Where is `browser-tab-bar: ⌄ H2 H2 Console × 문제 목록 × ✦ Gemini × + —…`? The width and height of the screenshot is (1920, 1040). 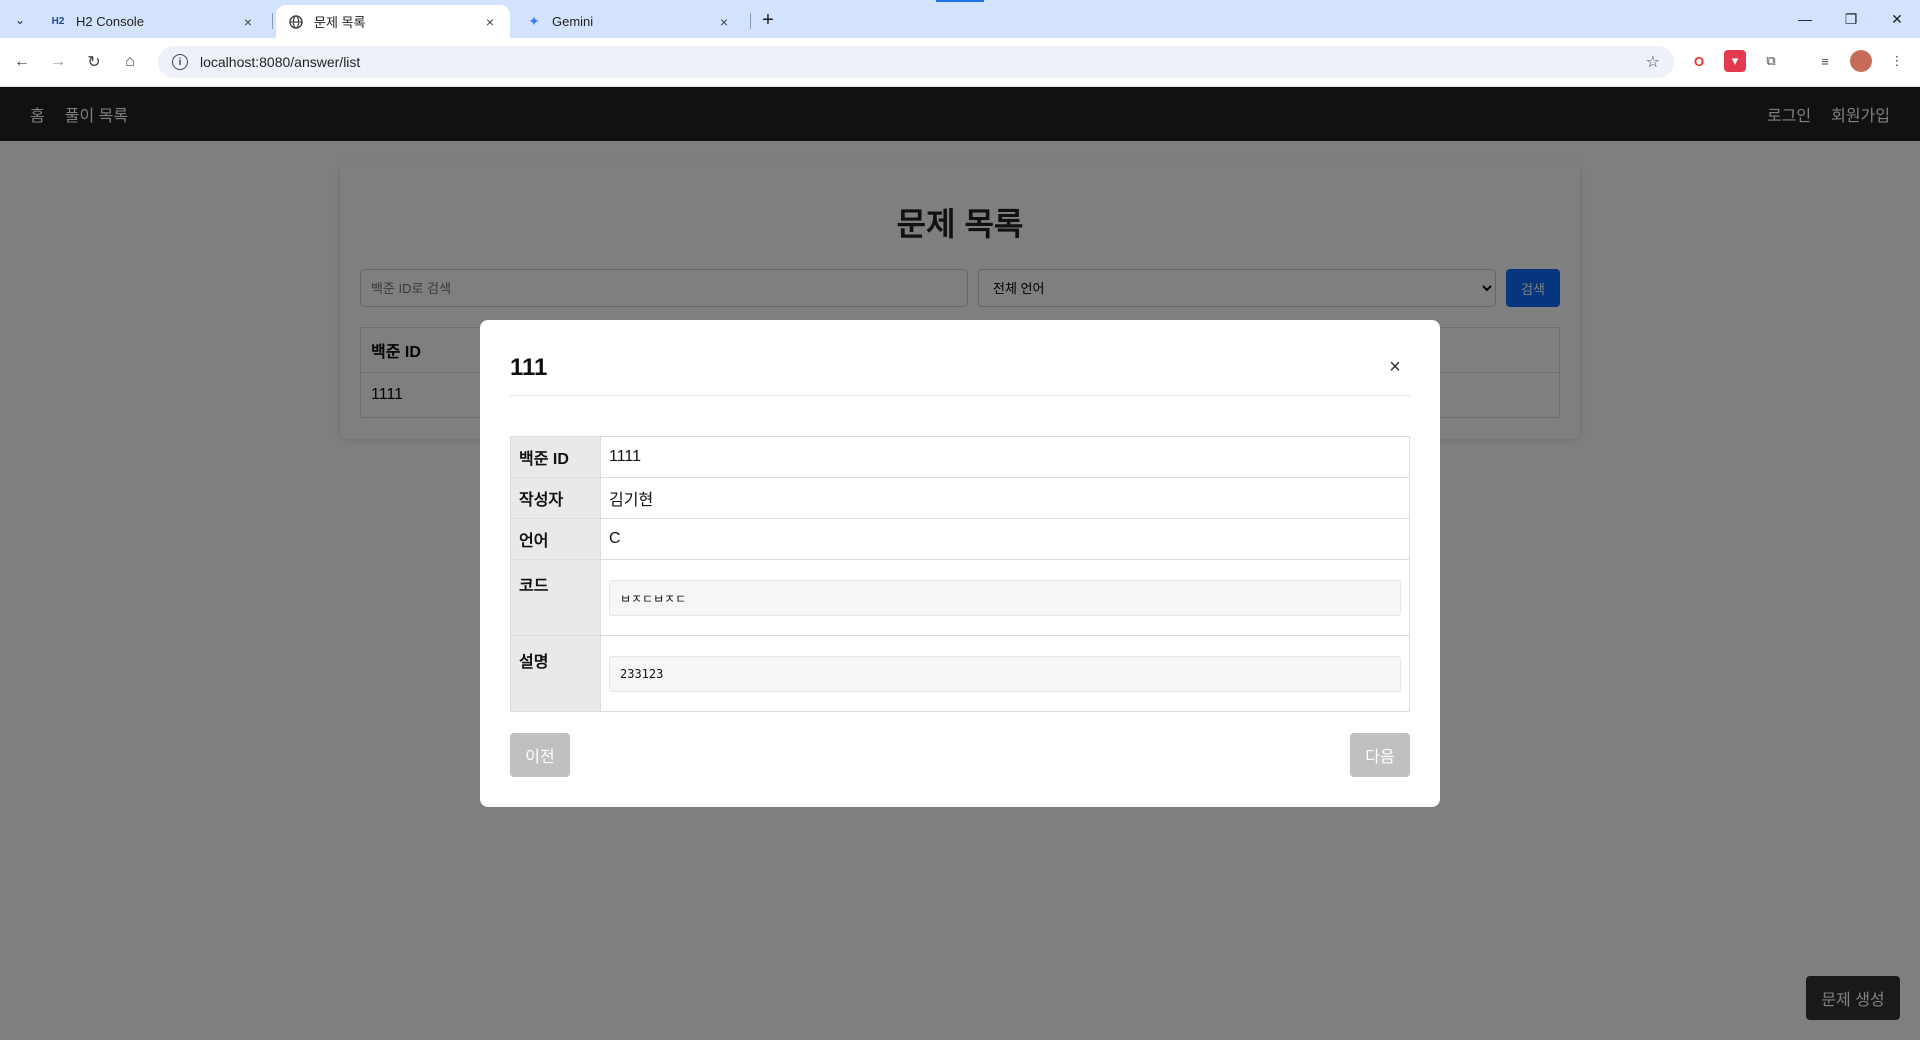 browser-tab-bar: ⌄ H2 H2 Console × 문제 목록 × ✦ Gemini × + —… is located at coordinates (960, 19).